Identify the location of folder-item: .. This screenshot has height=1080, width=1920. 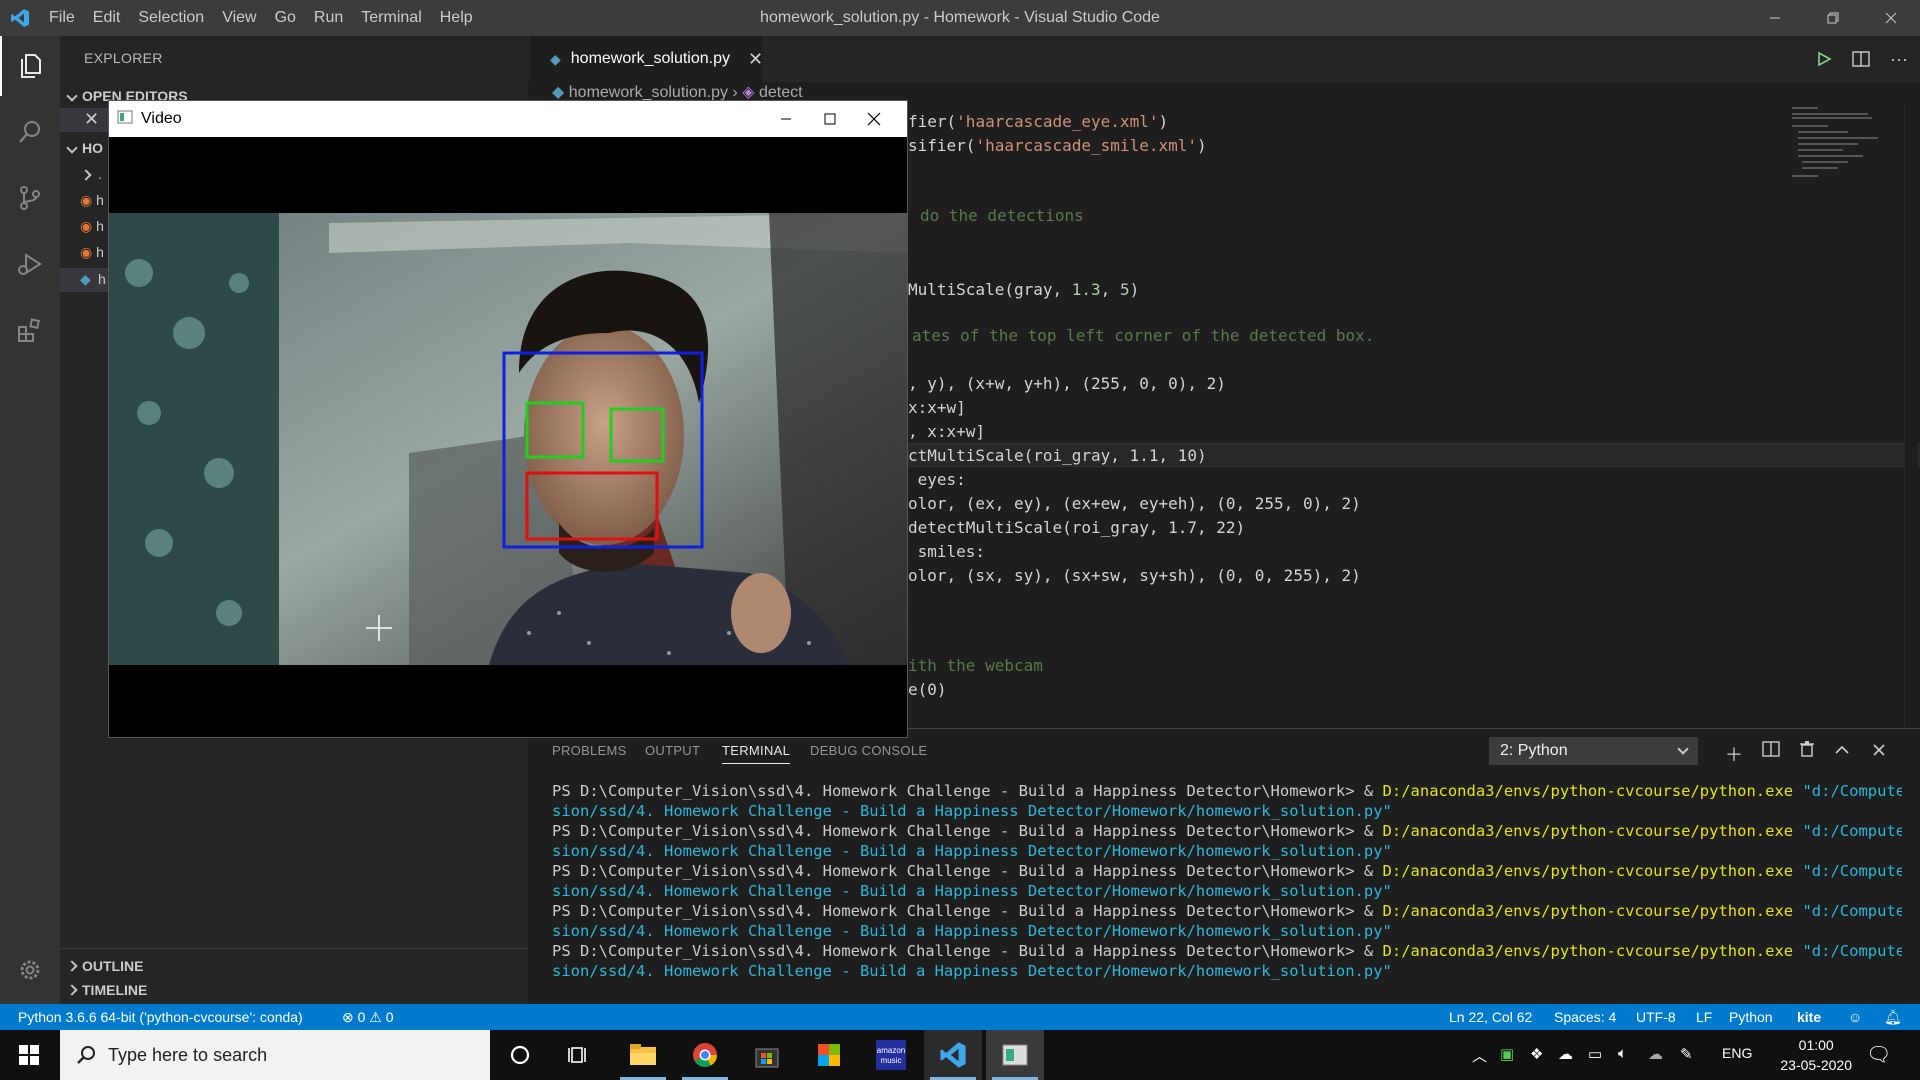
(91, 174).